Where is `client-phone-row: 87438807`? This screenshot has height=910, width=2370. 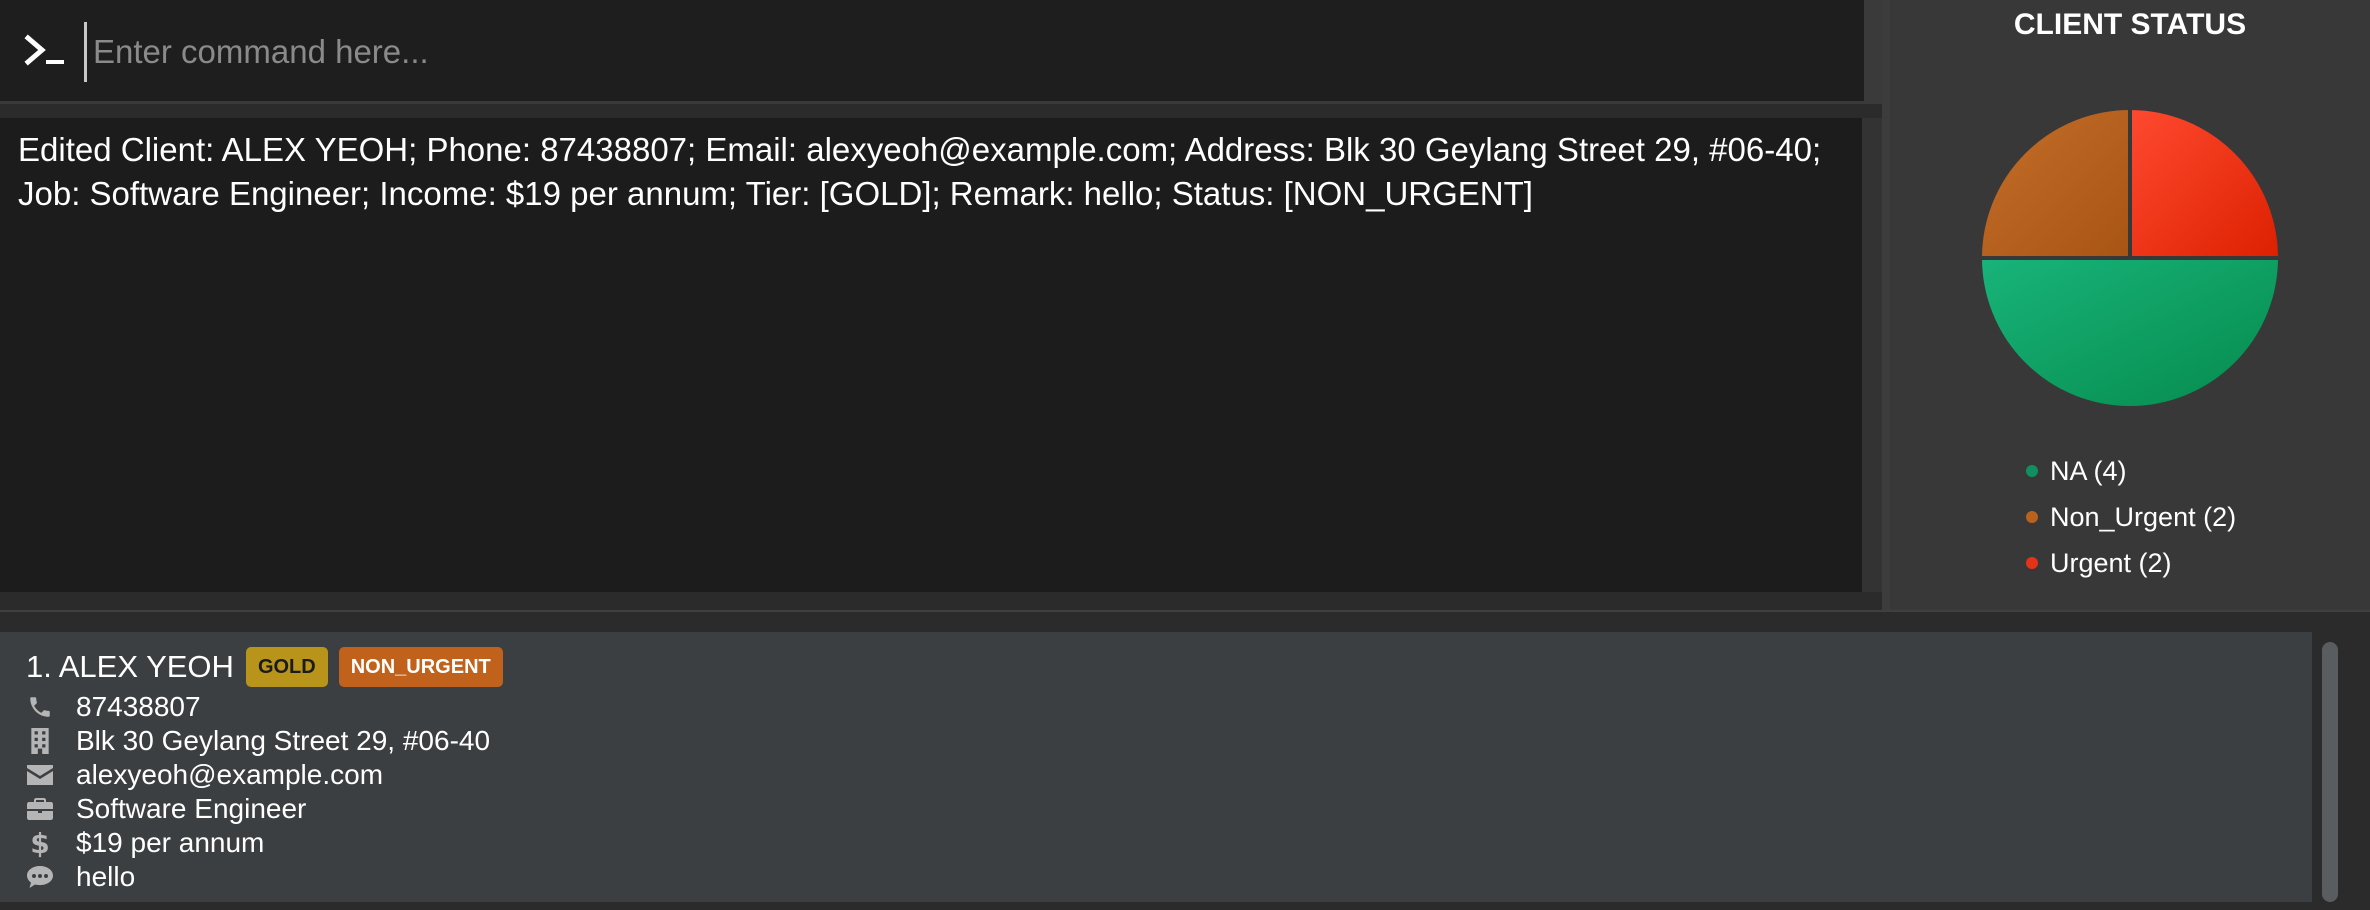
client-phone-row: 87438807 is located at coordinates (113, 707).